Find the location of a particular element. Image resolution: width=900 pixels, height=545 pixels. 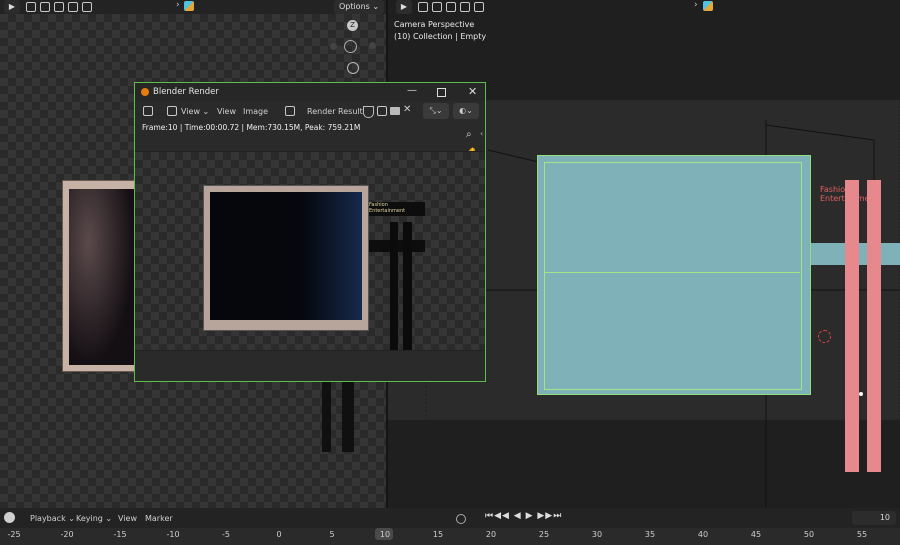

maximize-button is located at coordinates (441, 92).